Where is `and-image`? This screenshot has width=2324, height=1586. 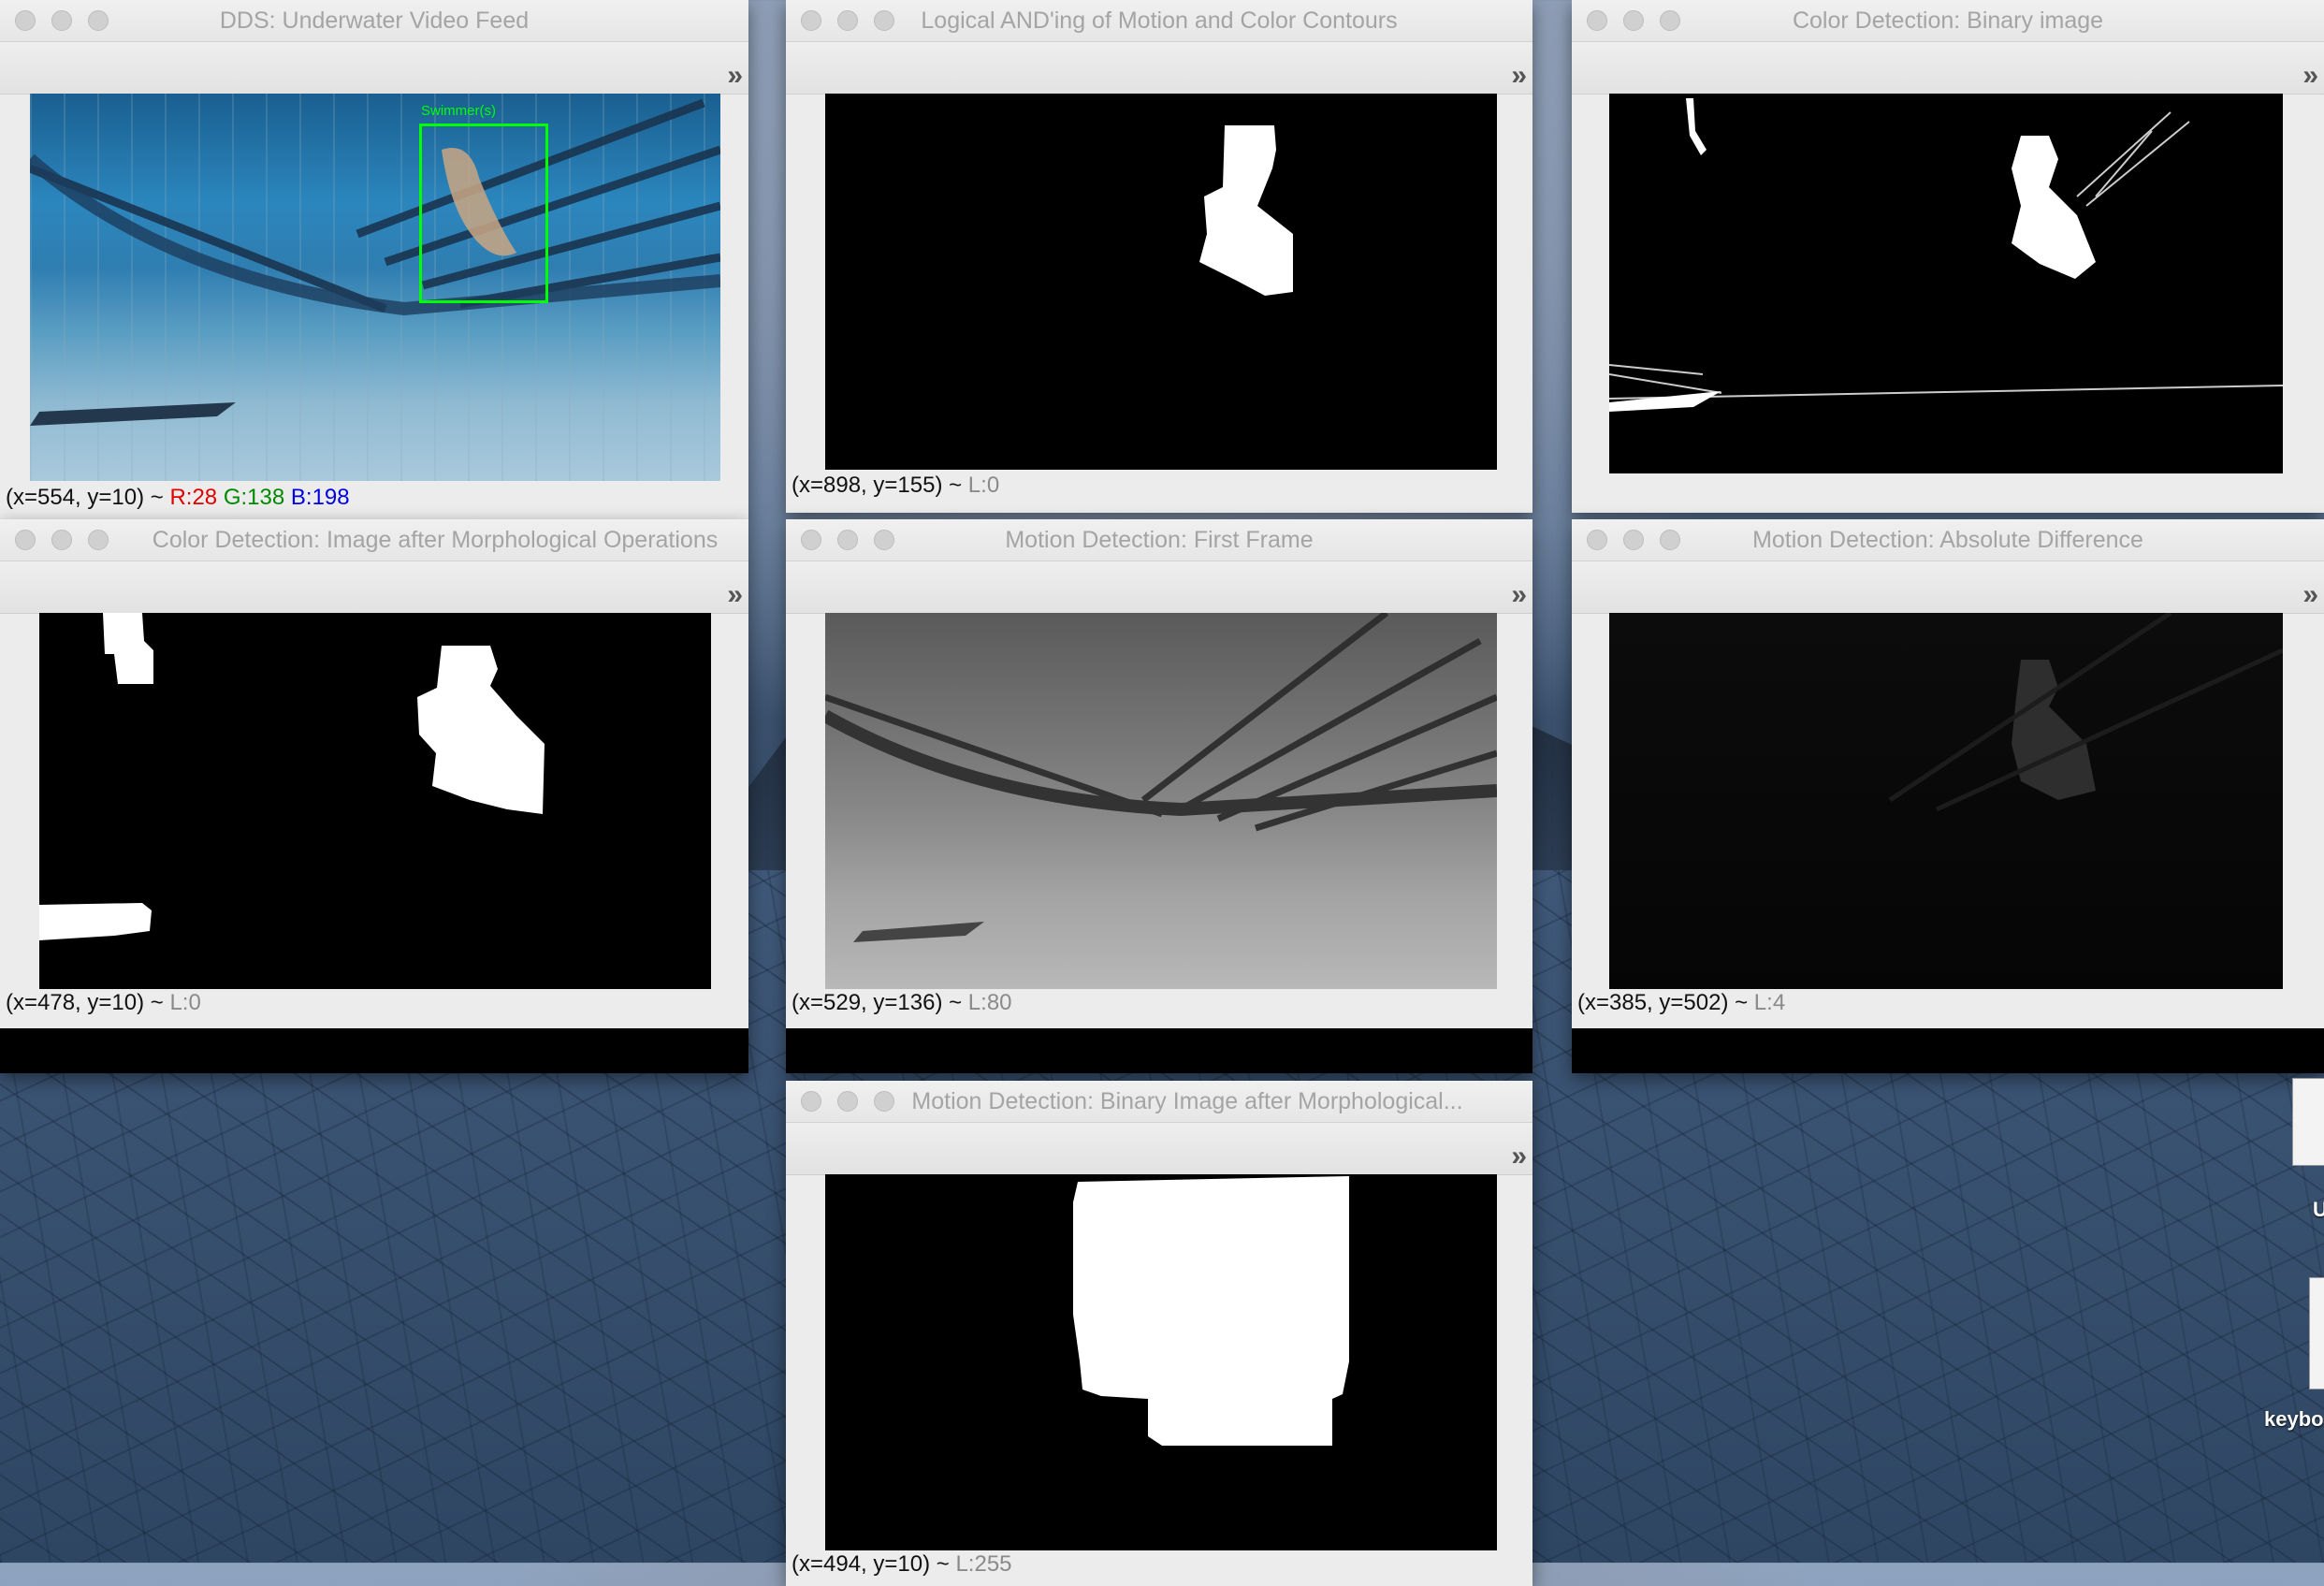
and-image is located at coordinates (1161, 282).